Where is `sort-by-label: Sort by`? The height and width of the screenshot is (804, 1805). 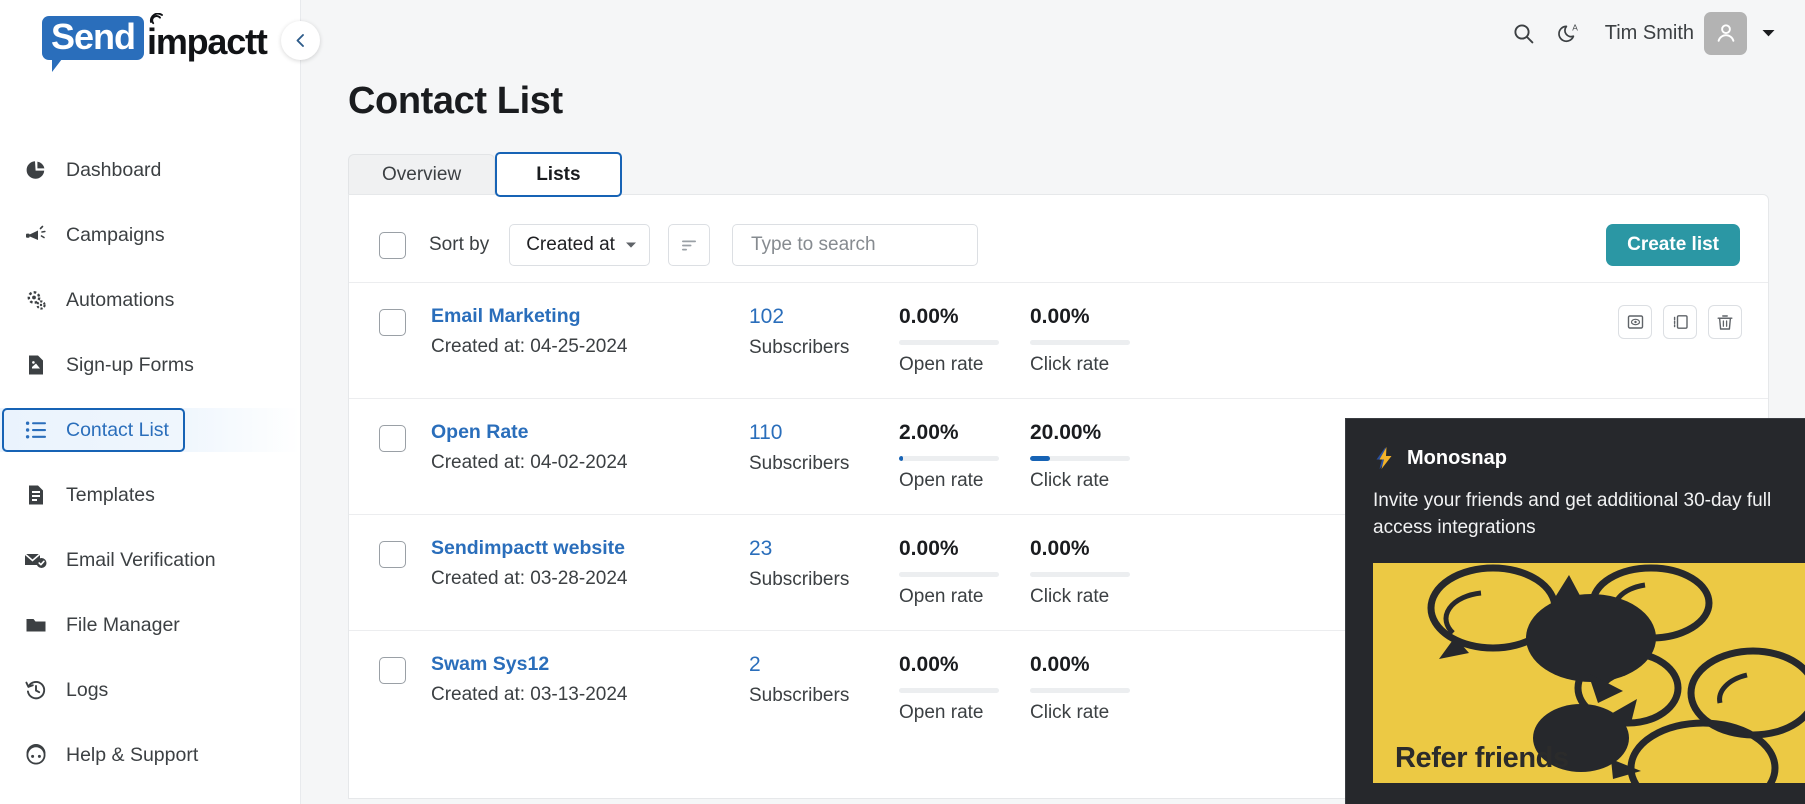 sort-by-label: Sort by is located at coordinates (459, 244).